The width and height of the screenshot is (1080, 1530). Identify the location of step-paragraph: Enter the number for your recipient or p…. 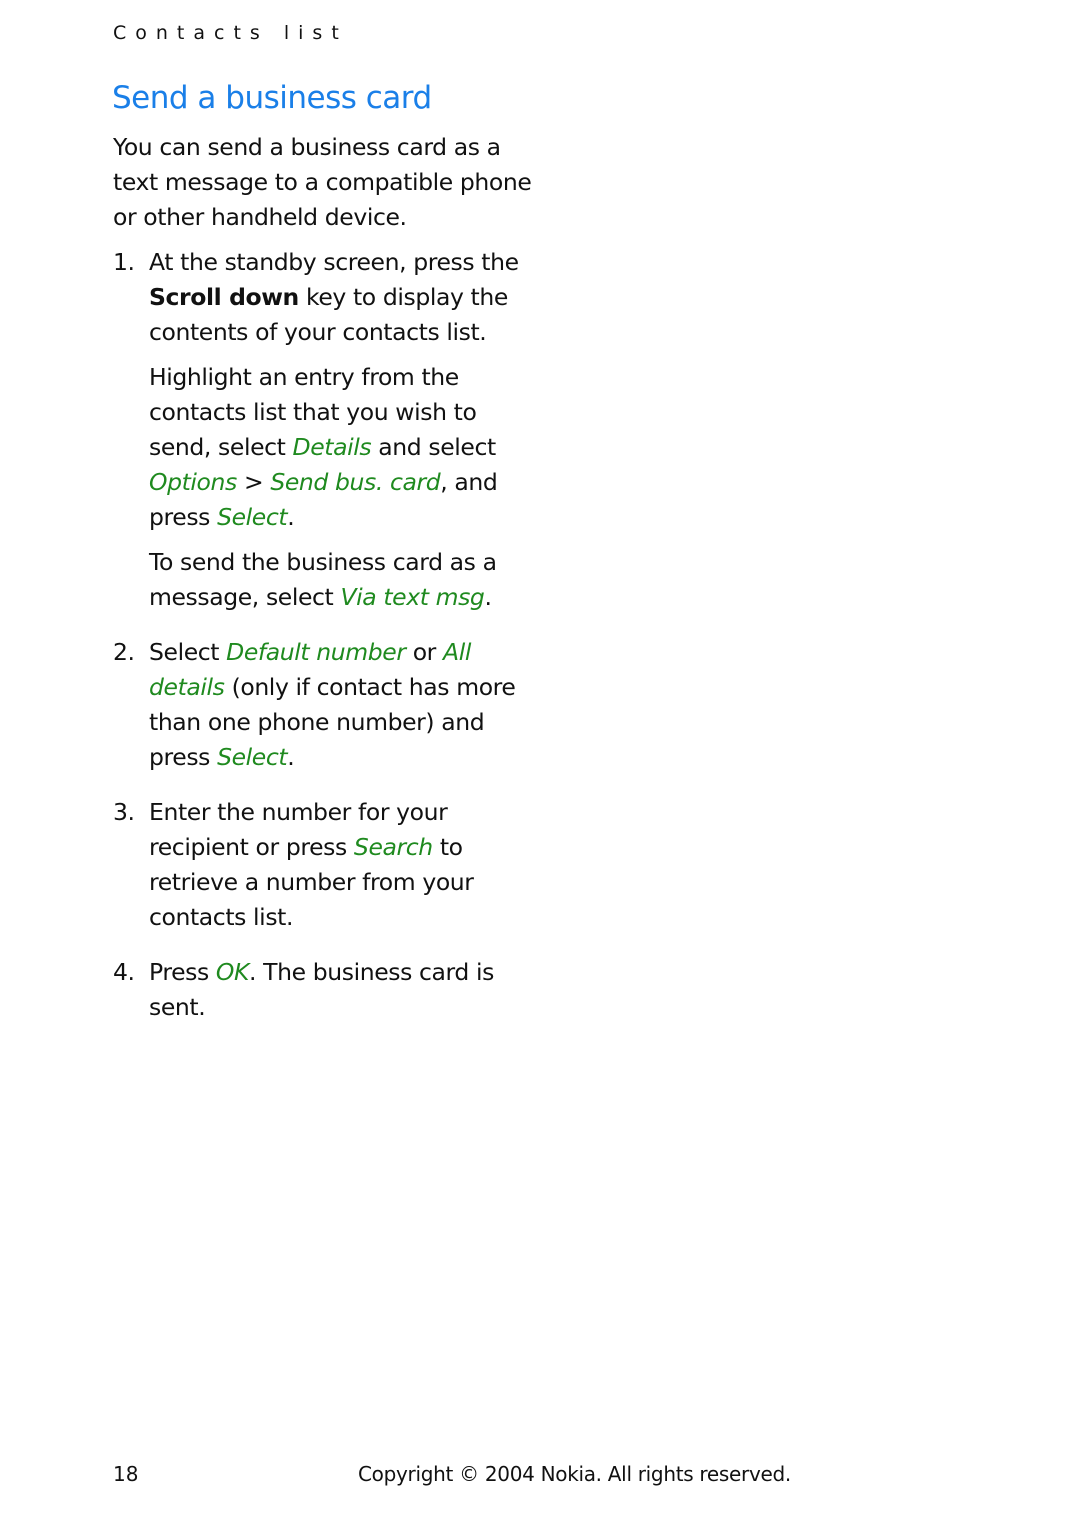
(341, 865).